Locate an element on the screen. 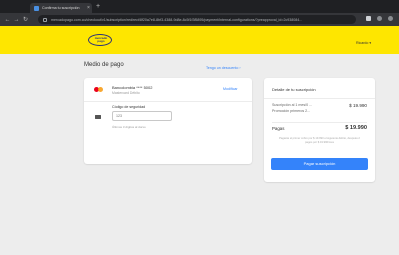  tab-close-icon: × is located at coordinates (88, 8).